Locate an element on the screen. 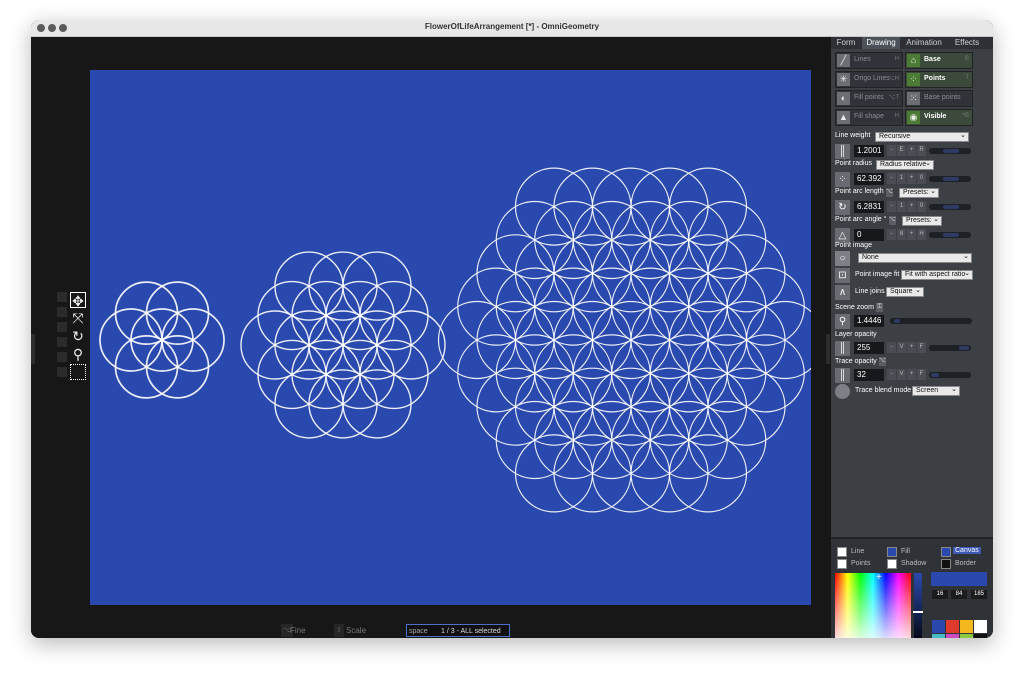 The width and height of the screenshot is (1024, 679). arc-length-icon: ↻ is located at coordinates (842, 207).